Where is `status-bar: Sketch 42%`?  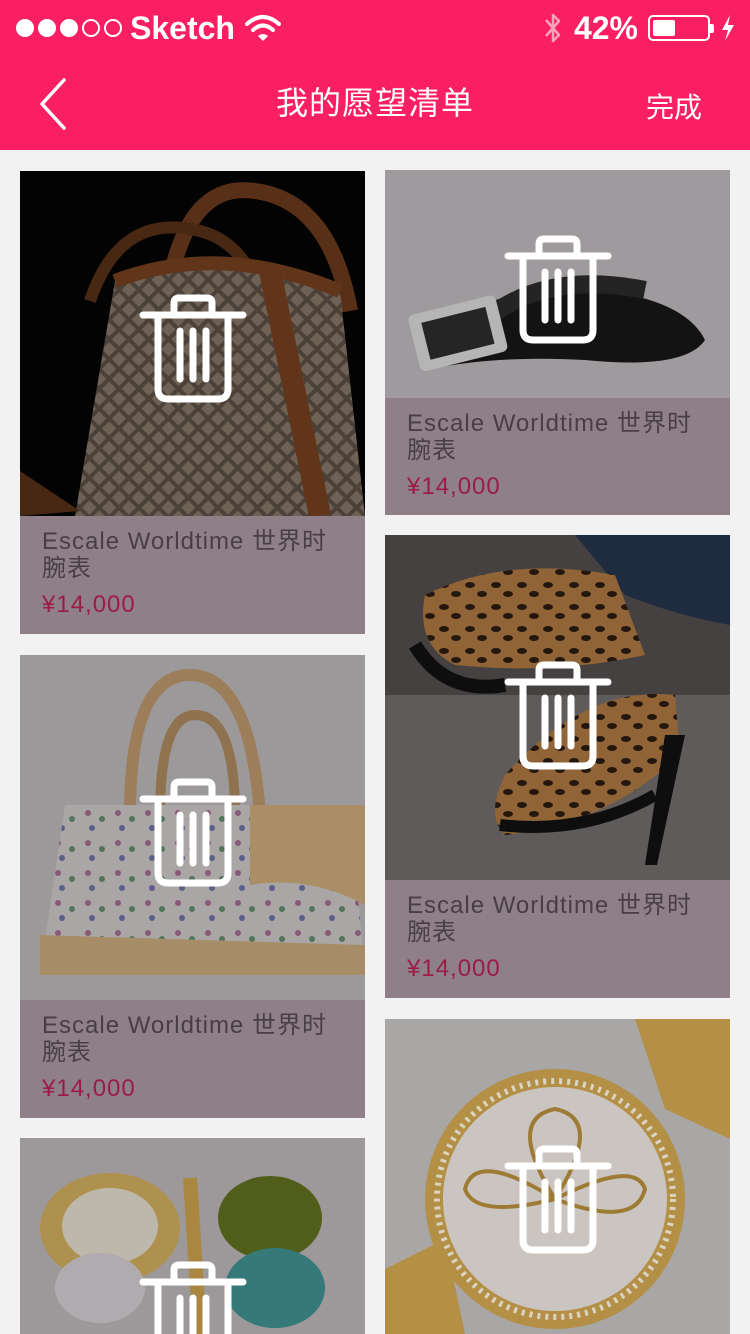
status-bar: Sketch 42% is located at coordinates (375, 28).